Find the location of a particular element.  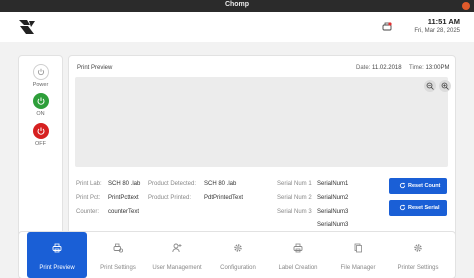

product-detected-label: Product Detected: is located at coordinates (172, 184).